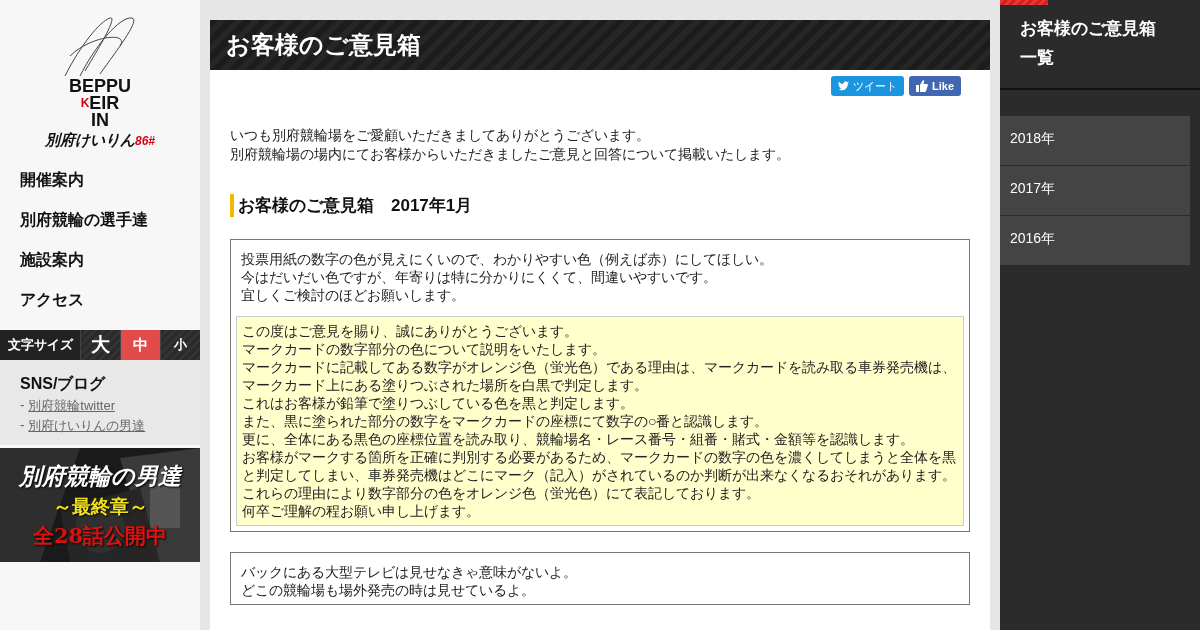  What do you see at coordinates (409, 581) in the screenshot?
I see `opinion-text: バックにある大型テレビは見せなきゃ意味がないよ。 どこの競輪場も場外発売の時は見せているよ。` at bounding box center [409, 581].